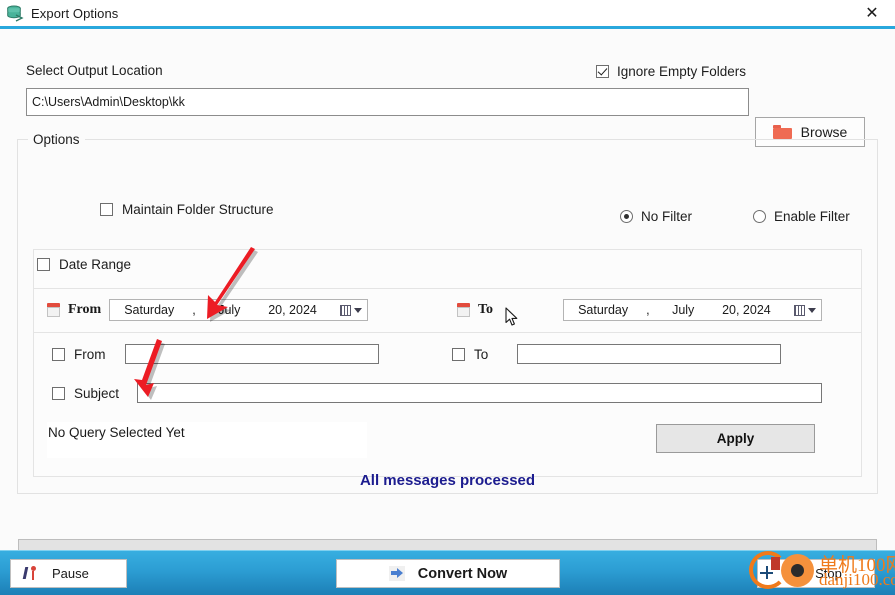 The width and height of the screenshot is (895, 595). I want to click on no-filter-label: No Filter, so click(667, 216).